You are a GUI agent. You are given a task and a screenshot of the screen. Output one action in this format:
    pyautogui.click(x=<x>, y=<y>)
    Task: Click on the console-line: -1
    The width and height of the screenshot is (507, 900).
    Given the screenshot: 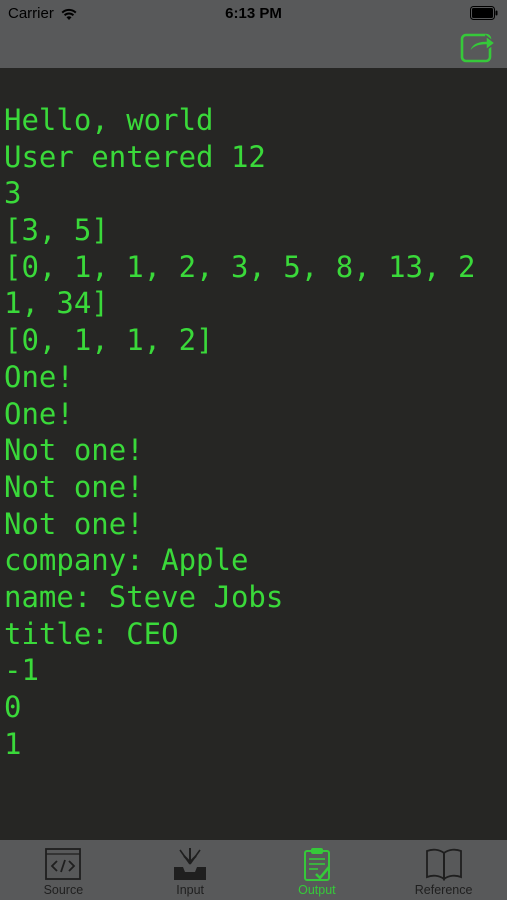 What is the action you would take?
    pyautogui.click(x=21, y=670)
    